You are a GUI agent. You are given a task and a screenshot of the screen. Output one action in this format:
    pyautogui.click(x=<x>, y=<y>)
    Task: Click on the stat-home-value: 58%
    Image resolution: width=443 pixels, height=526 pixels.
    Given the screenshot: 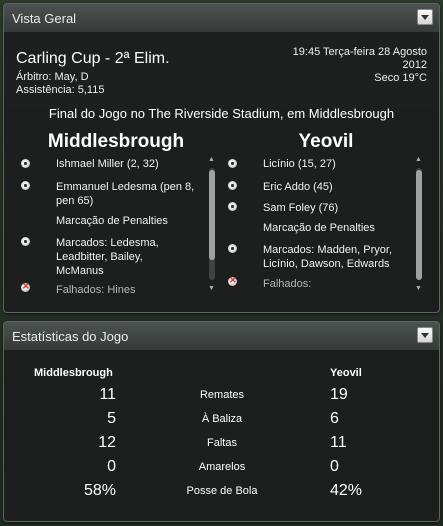 What is the action you would take?
    pyautogui.click(x=99, y=490)
    